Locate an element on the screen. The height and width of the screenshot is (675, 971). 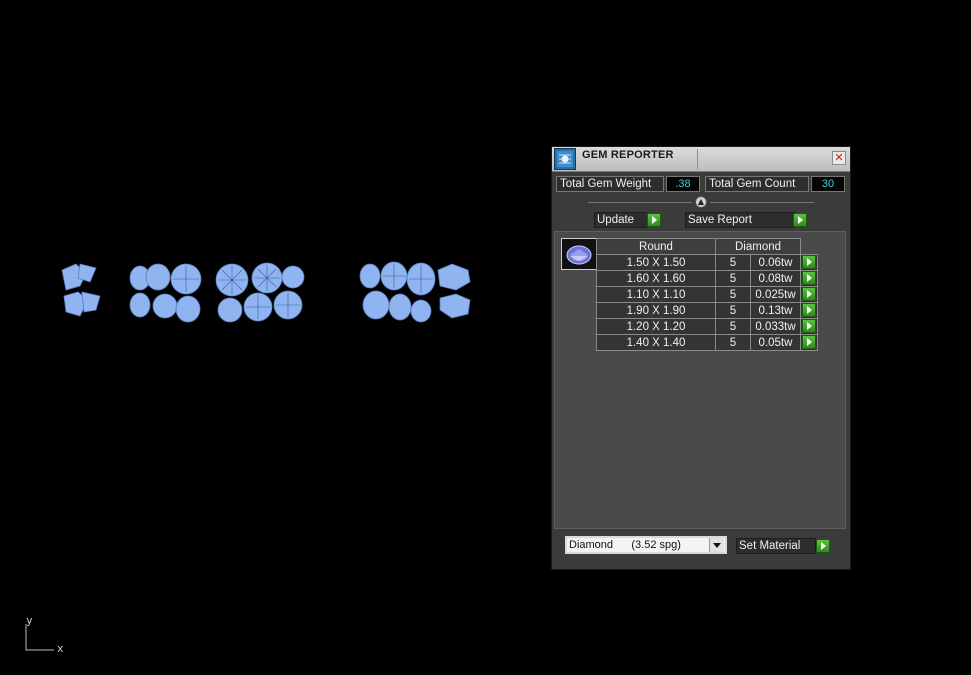
total-count-row: Total Gem Count 30 is located at coordinates (775, 185).